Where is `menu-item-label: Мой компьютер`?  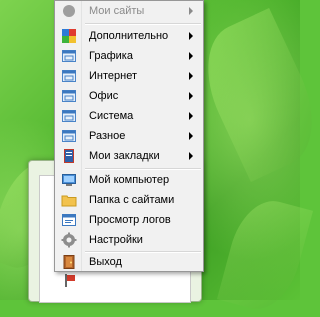
menu-item-label: Мой компьютер is located at coordinates (129, 180).